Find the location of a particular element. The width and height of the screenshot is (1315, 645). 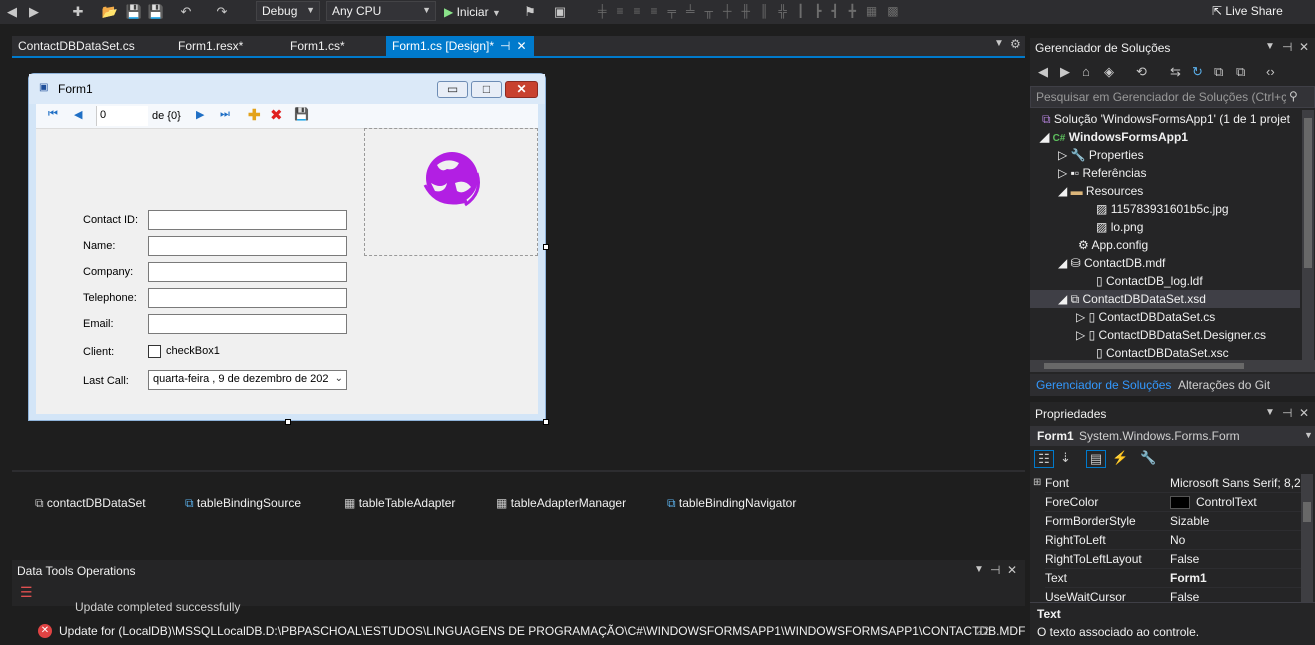

save-icon: 💾 is located at coordinates (134, 12).